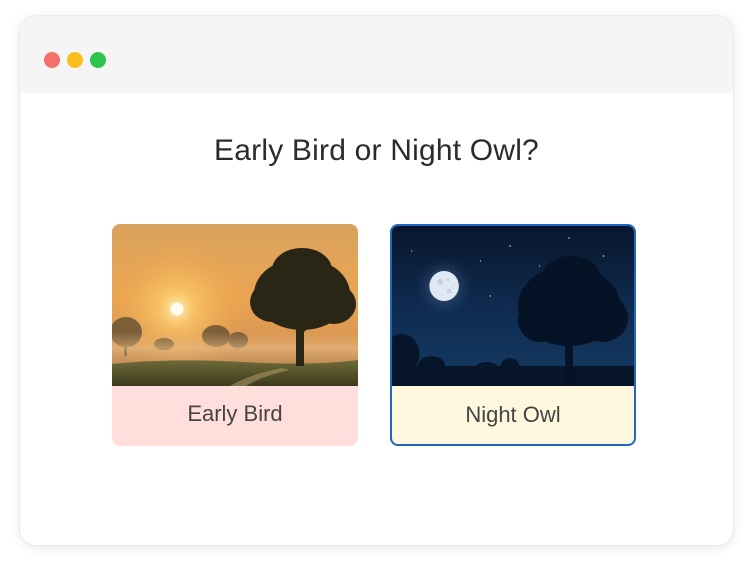 The height and width of the screenshot is (565, 753). What do you see at coordinates (235, 413) in the screenshot?
I see `option-label: Early Bird` at bounding box center [235, 413].